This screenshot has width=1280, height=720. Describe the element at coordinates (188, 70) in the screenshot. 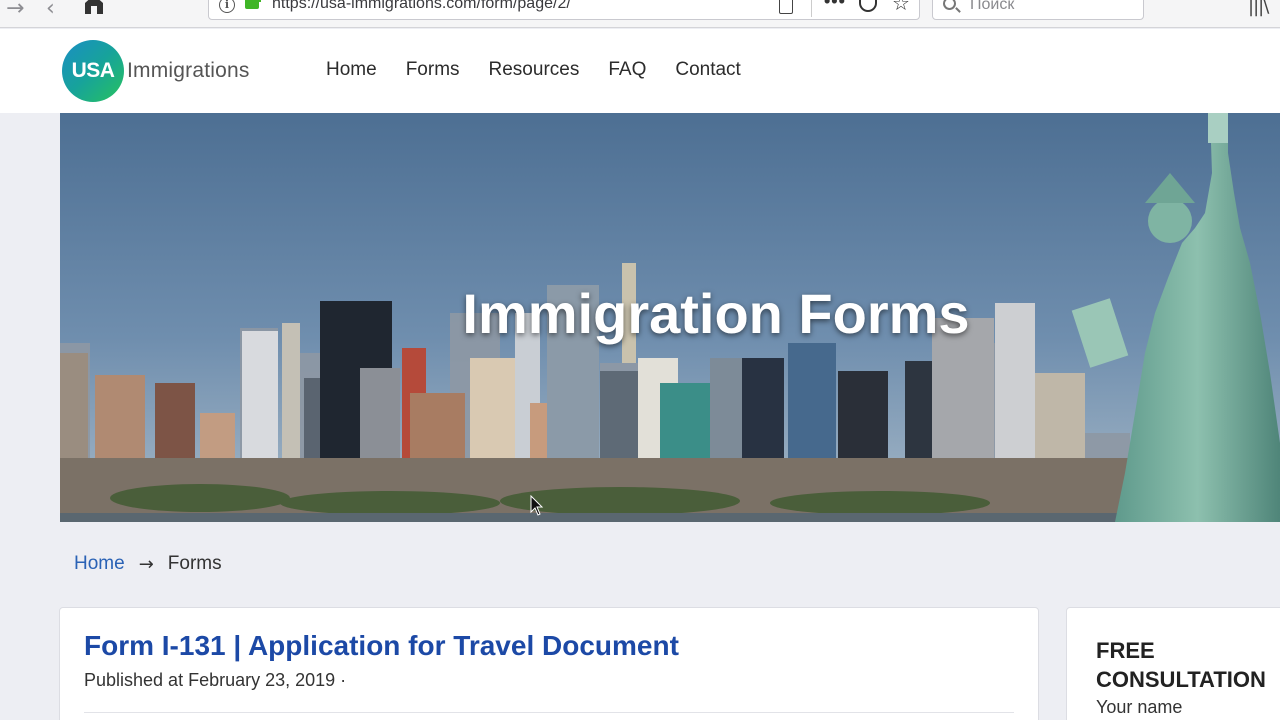

I see `logo-text: Immigrations` at that location.